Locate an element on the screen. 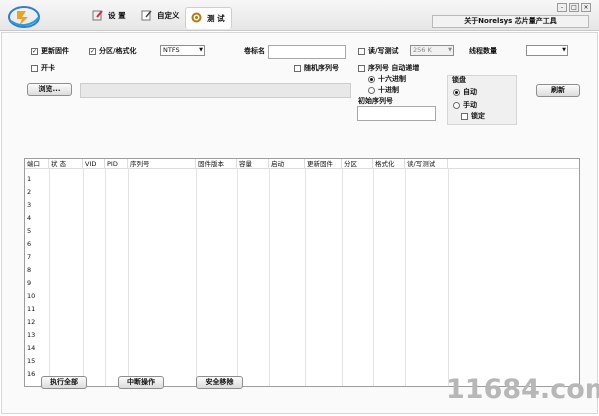 The height and width of the screenshot is (416, 599). checkbox-checked-icon: ✓ is located at coordinates (92, 51).